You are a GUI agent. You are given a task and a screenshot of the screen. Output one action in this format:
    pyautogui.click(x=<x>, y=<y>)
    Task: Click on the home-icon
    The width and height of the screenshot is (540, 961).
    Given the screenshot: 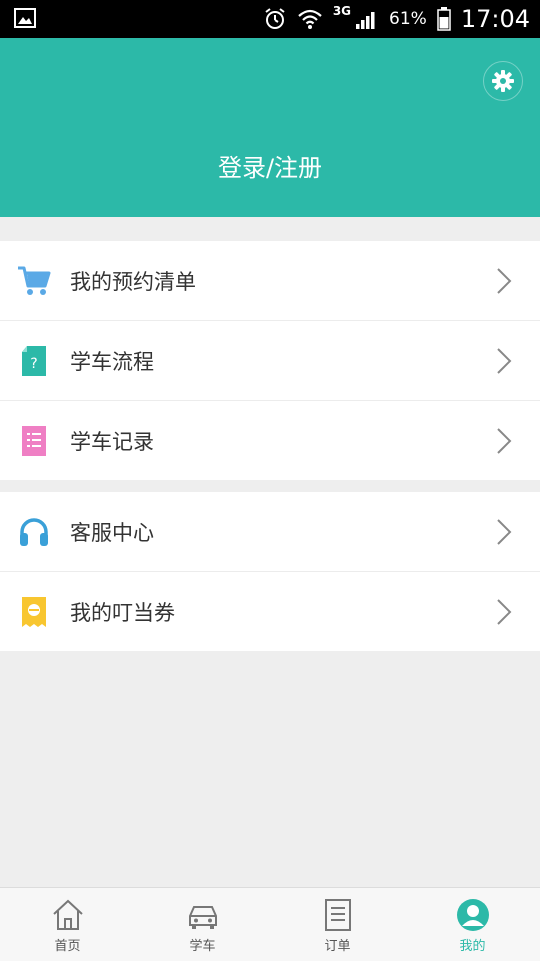 What is the action you would take?
    pyautogui.click(x=67, y=914)
    